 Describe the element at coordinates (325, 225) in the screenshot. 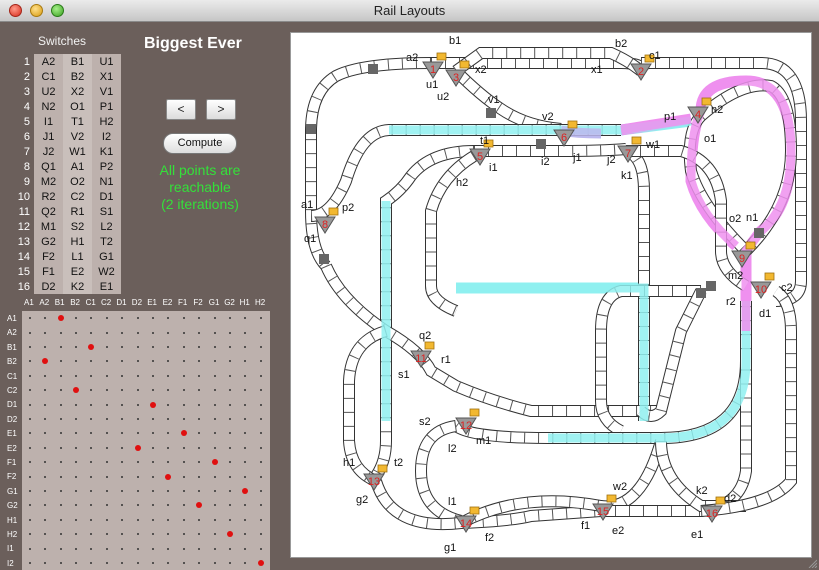

I see `switch-number-label: 8` at that location.